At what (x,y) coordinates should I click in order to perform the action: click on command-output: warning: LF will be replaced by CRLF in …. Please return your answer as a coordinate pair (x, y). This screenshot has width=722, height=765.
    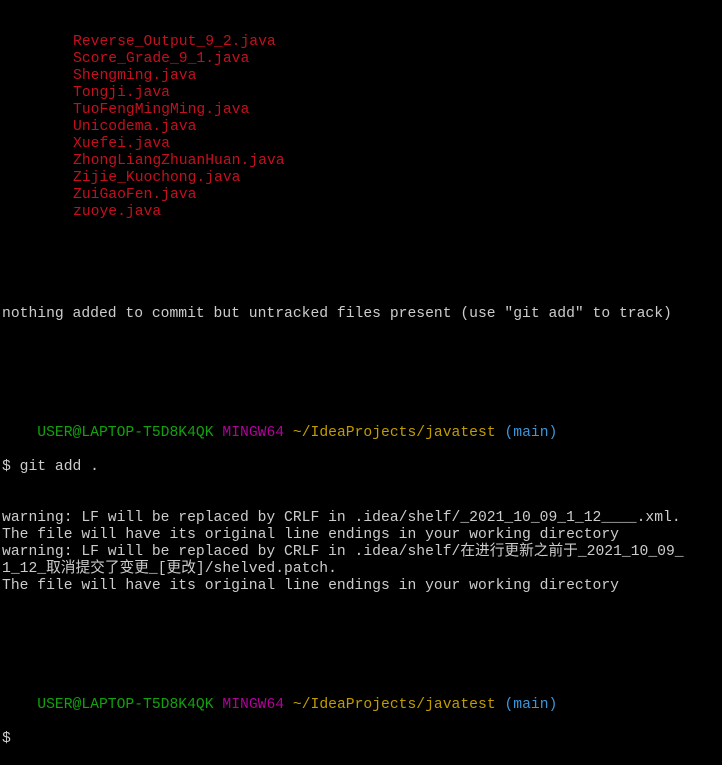
    Looking at the image, I should click on (362, 552).